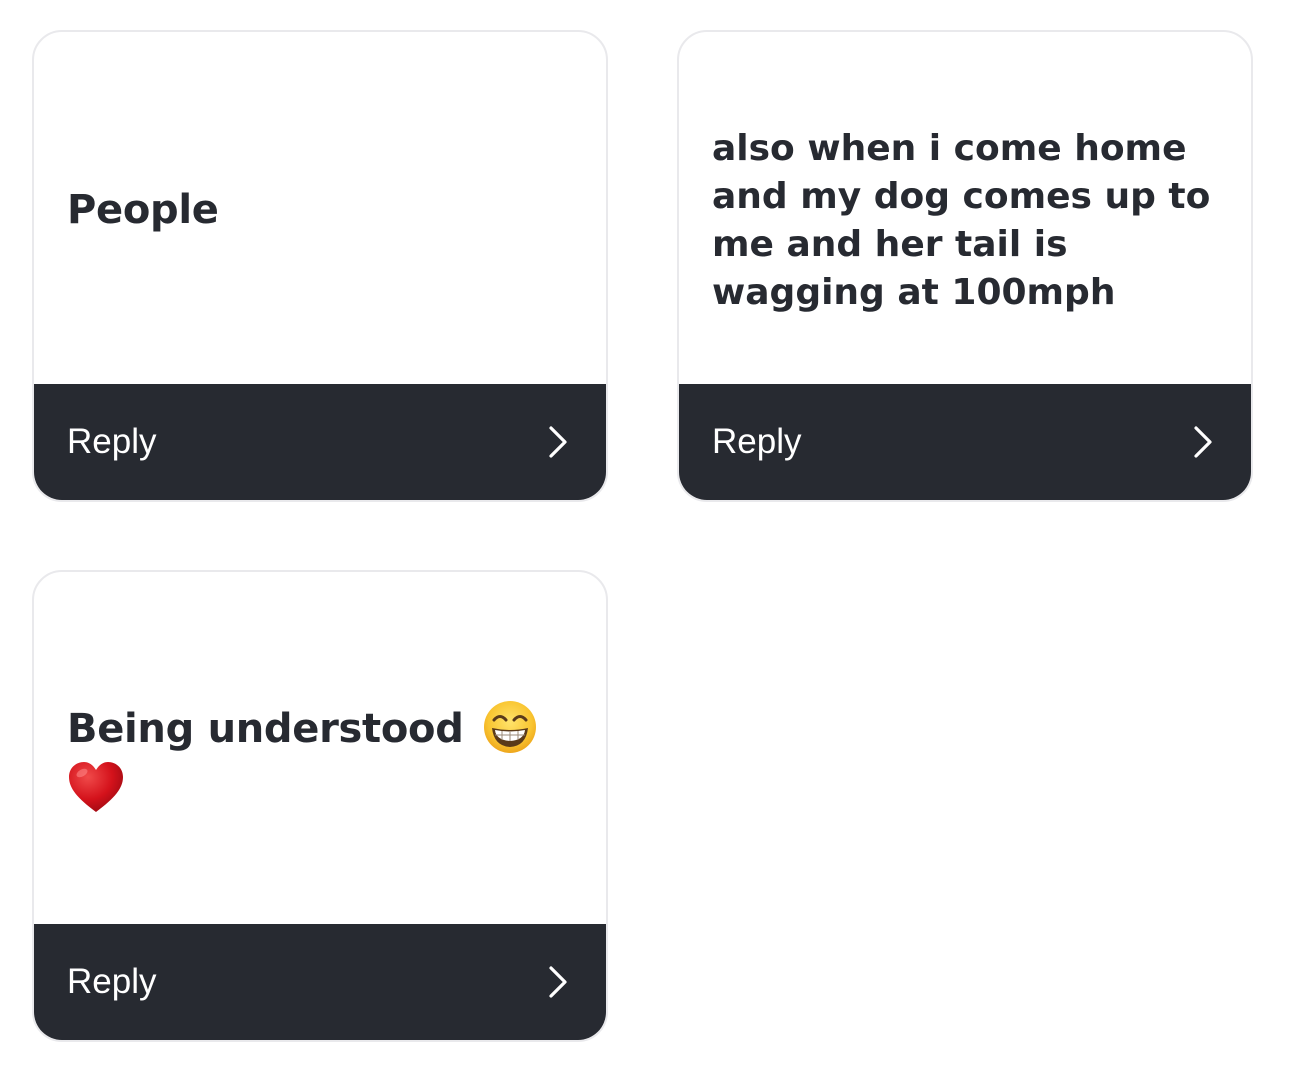  Describe the element at coordinates (96, 787) in the screenshot. I see `red-heart-icon` at that location.